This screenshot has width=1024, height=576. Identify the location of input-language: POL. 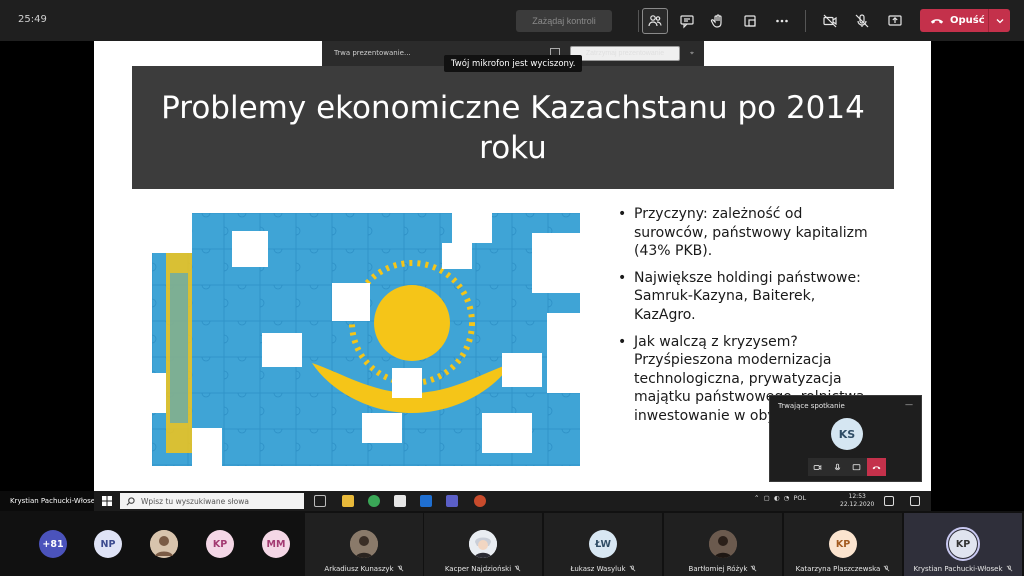
(799, 498).